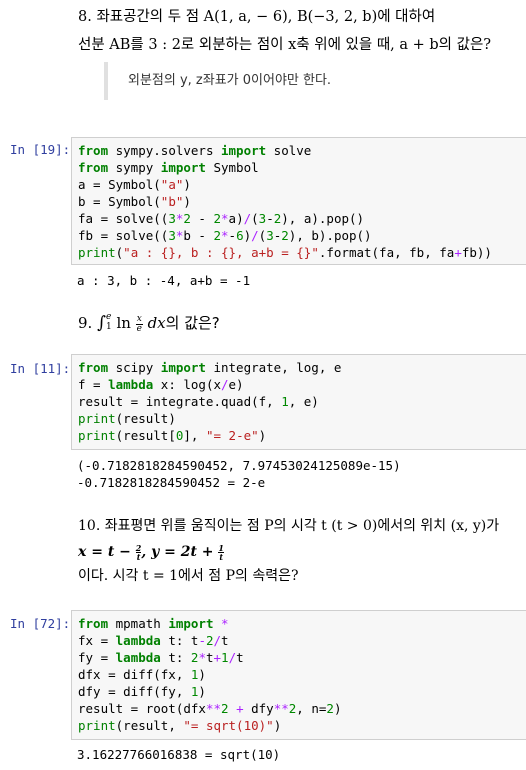  What do you see at coordinates (330, 235) in the screenshot?
I see `code-token: ), b).pop()` at bounding box center [330, 235].